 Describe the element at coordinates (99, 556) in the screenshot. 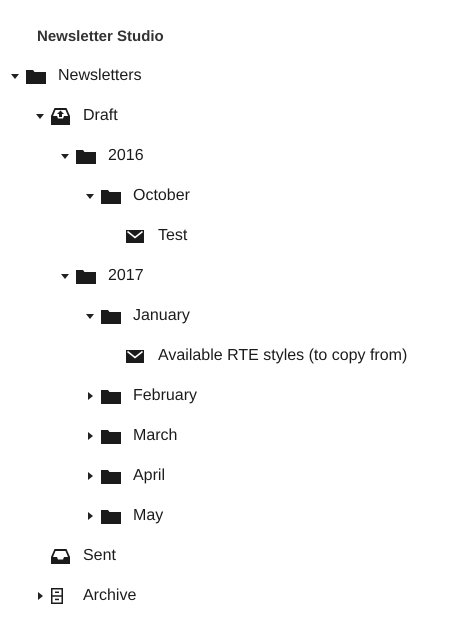

I see `tree-item: Sent` at that location.